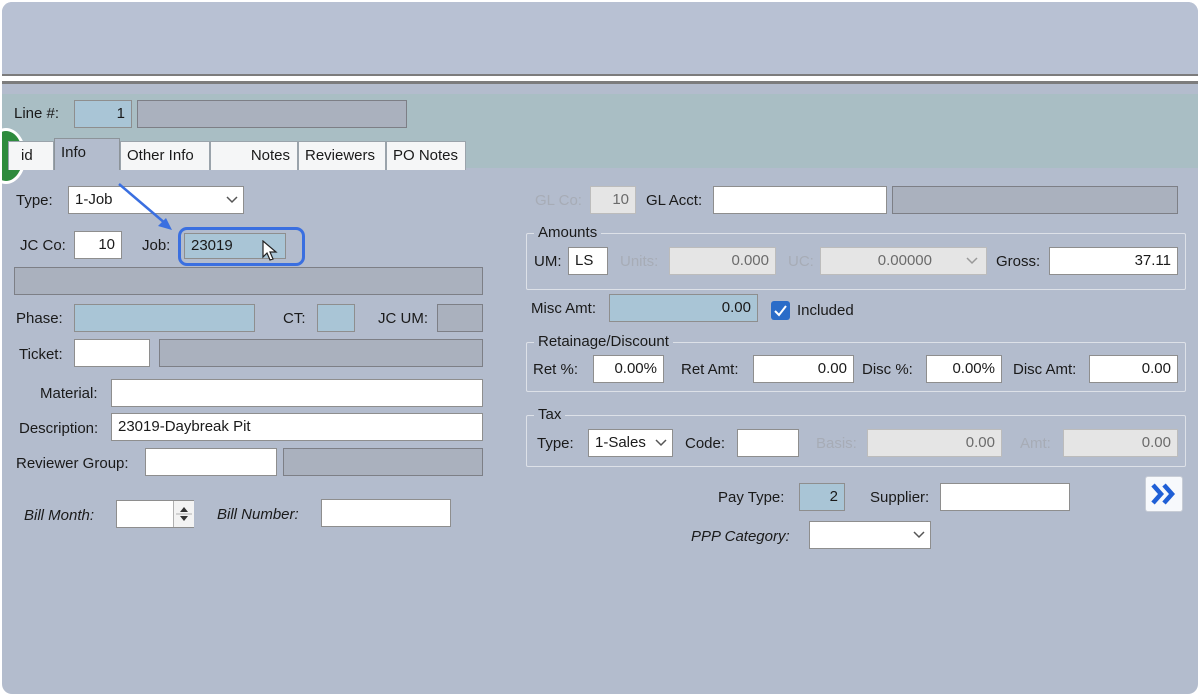 This screenshot has height=696, width=1200. I want to click on glco-label: GL Co:, so click(558, 200).